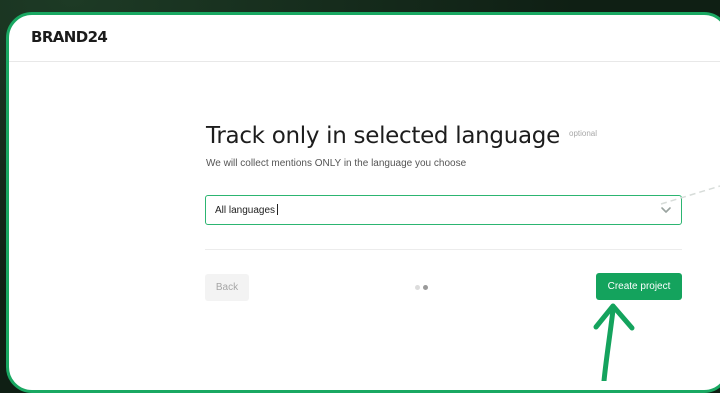 This screenshot has width=720, height=393. What do you see at coordinates (278, 209) in the screenshot?
I see `text-caret` at bounding box center [278, 209].